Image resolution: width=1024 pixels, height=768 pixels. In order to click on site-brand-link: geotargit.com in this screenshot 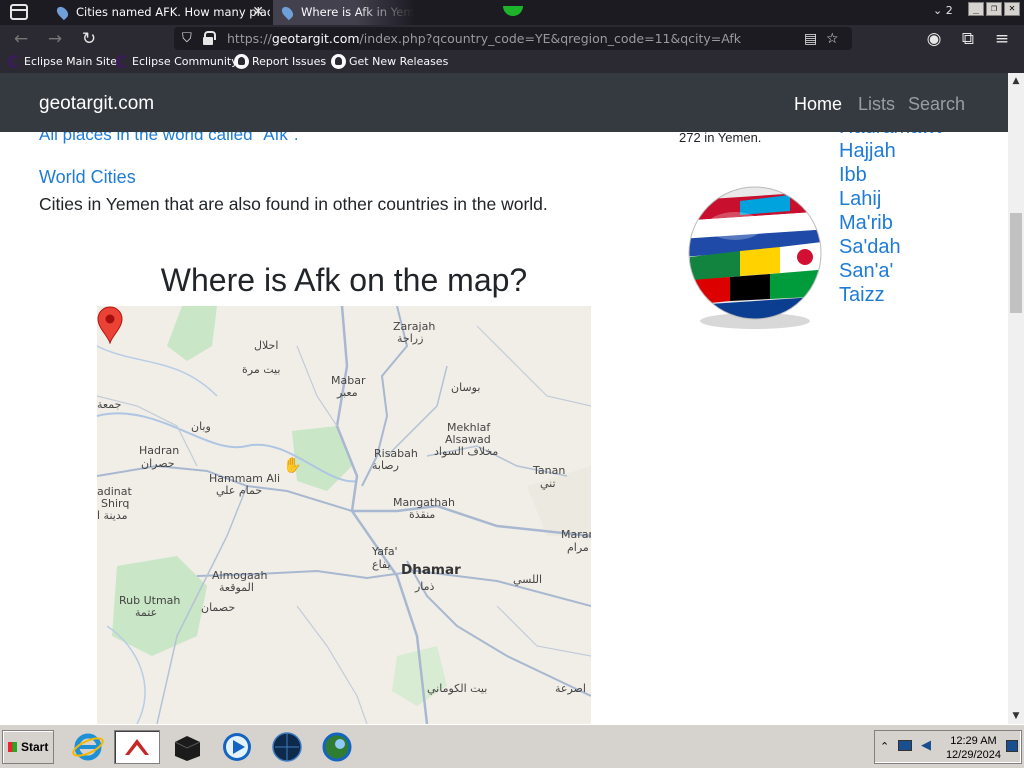, I will do `click(96, 104)`.